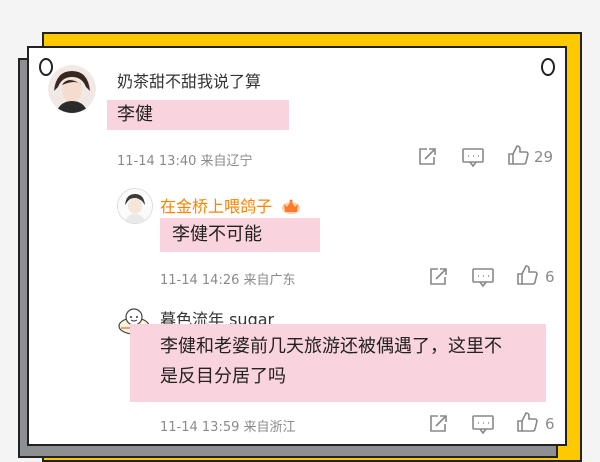 The width and height of the screenshot is (600, 462). I want to click on comment-time: 11-14 13:59, so click(200, 427).